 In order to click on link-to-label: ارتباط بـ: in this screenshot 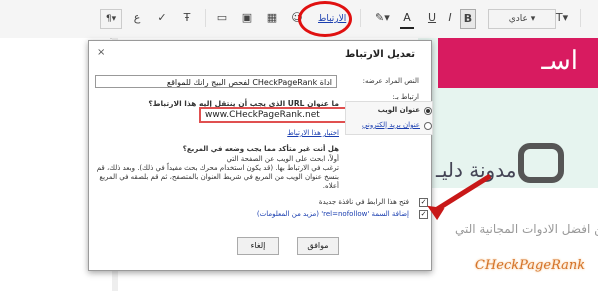, I will do `click(405, 97)`.